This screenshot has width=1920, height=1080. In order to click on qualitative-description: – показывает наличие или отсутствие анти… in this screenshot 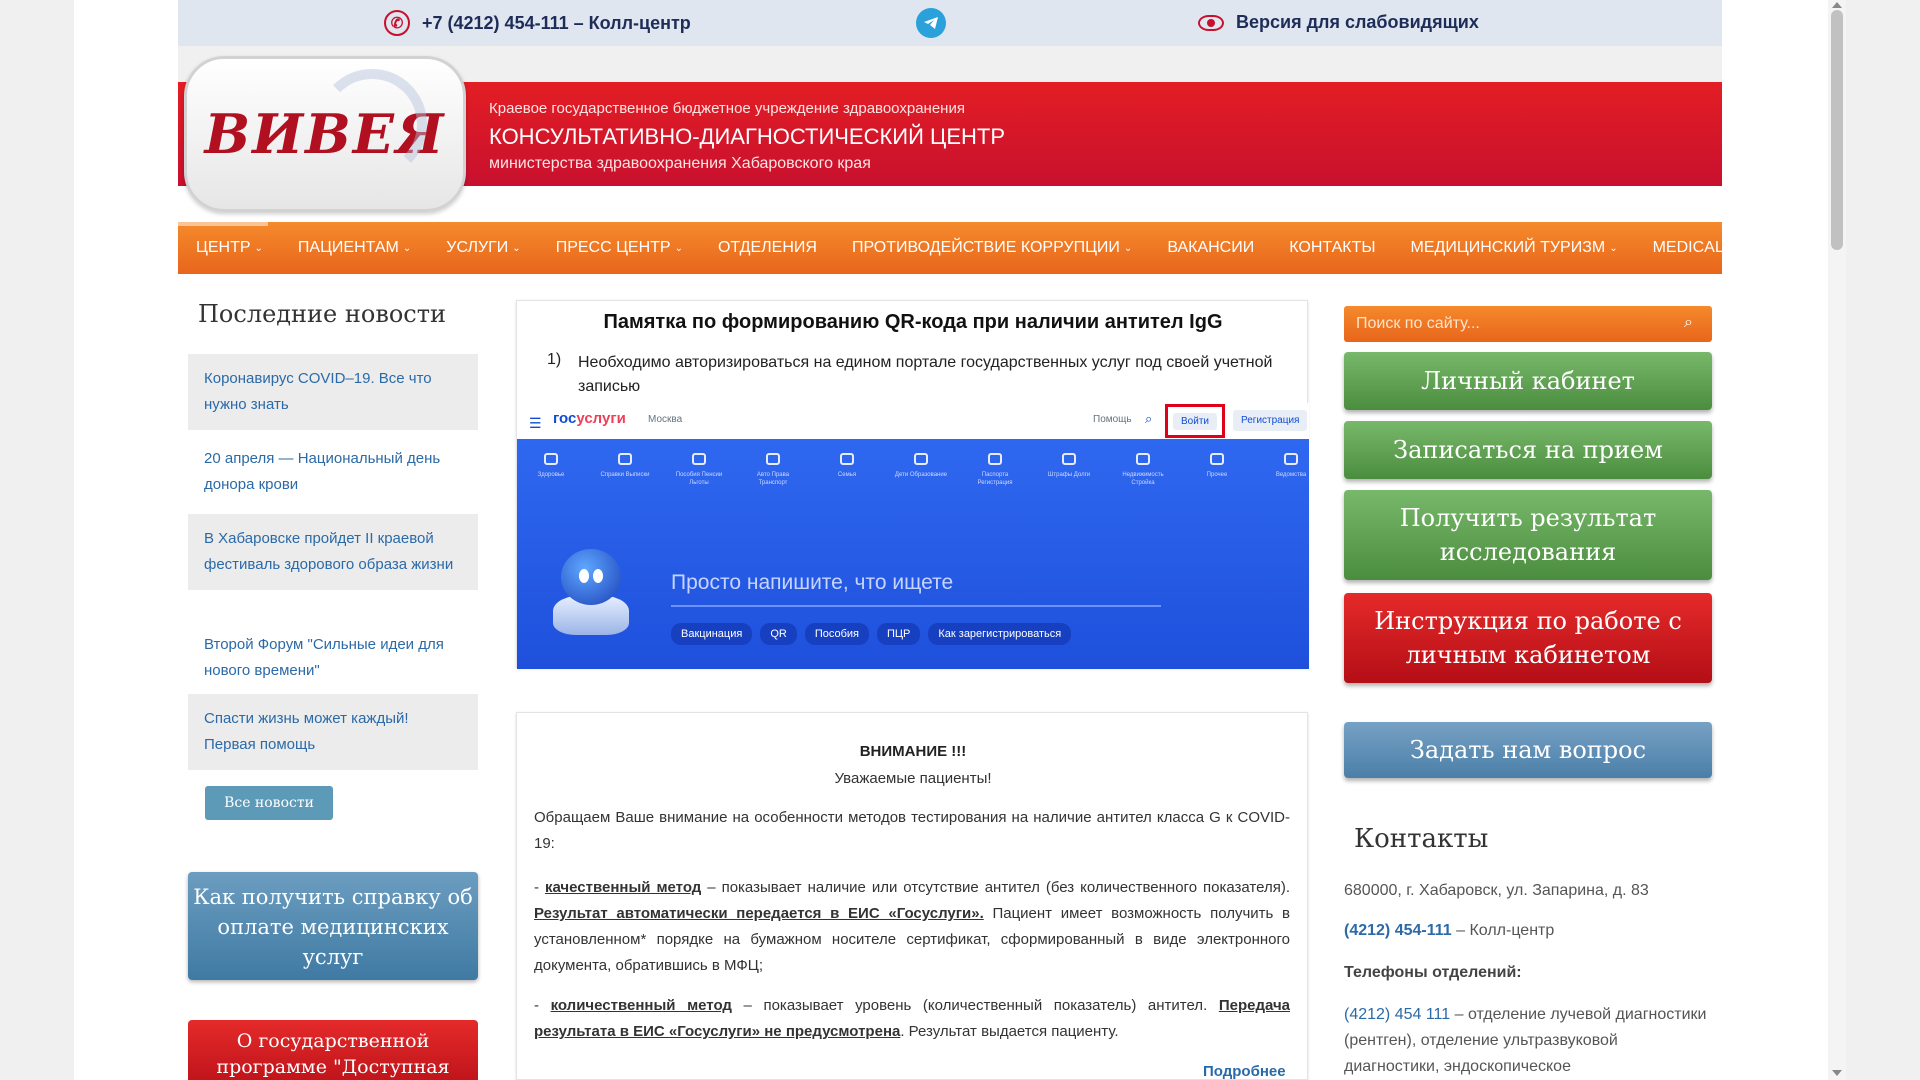, I will do `click(995, 887)`.